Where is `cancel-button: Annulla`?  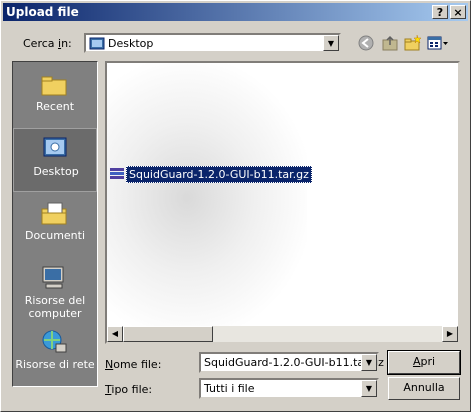 cancel-button: Annulla is located at coordinates (424, 388).